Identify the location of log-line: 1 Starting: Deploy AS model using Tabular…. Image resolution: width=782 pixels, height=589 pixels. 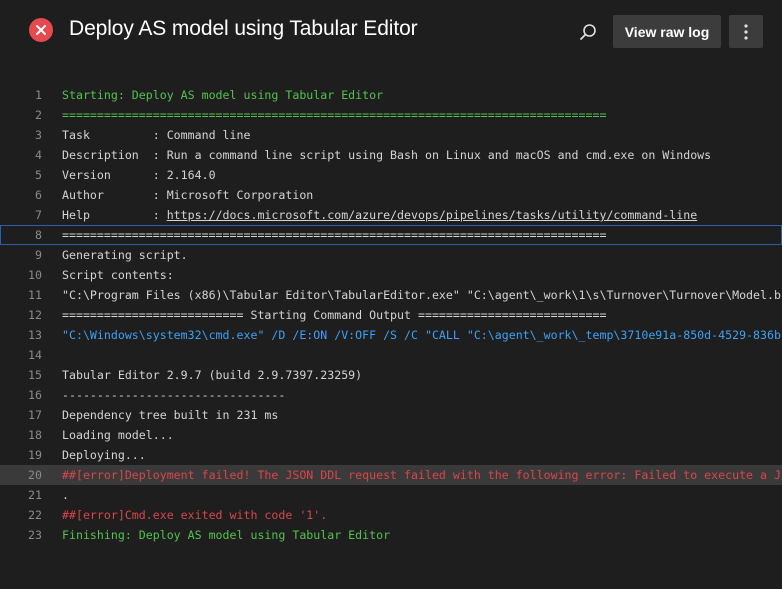
(391, 95).